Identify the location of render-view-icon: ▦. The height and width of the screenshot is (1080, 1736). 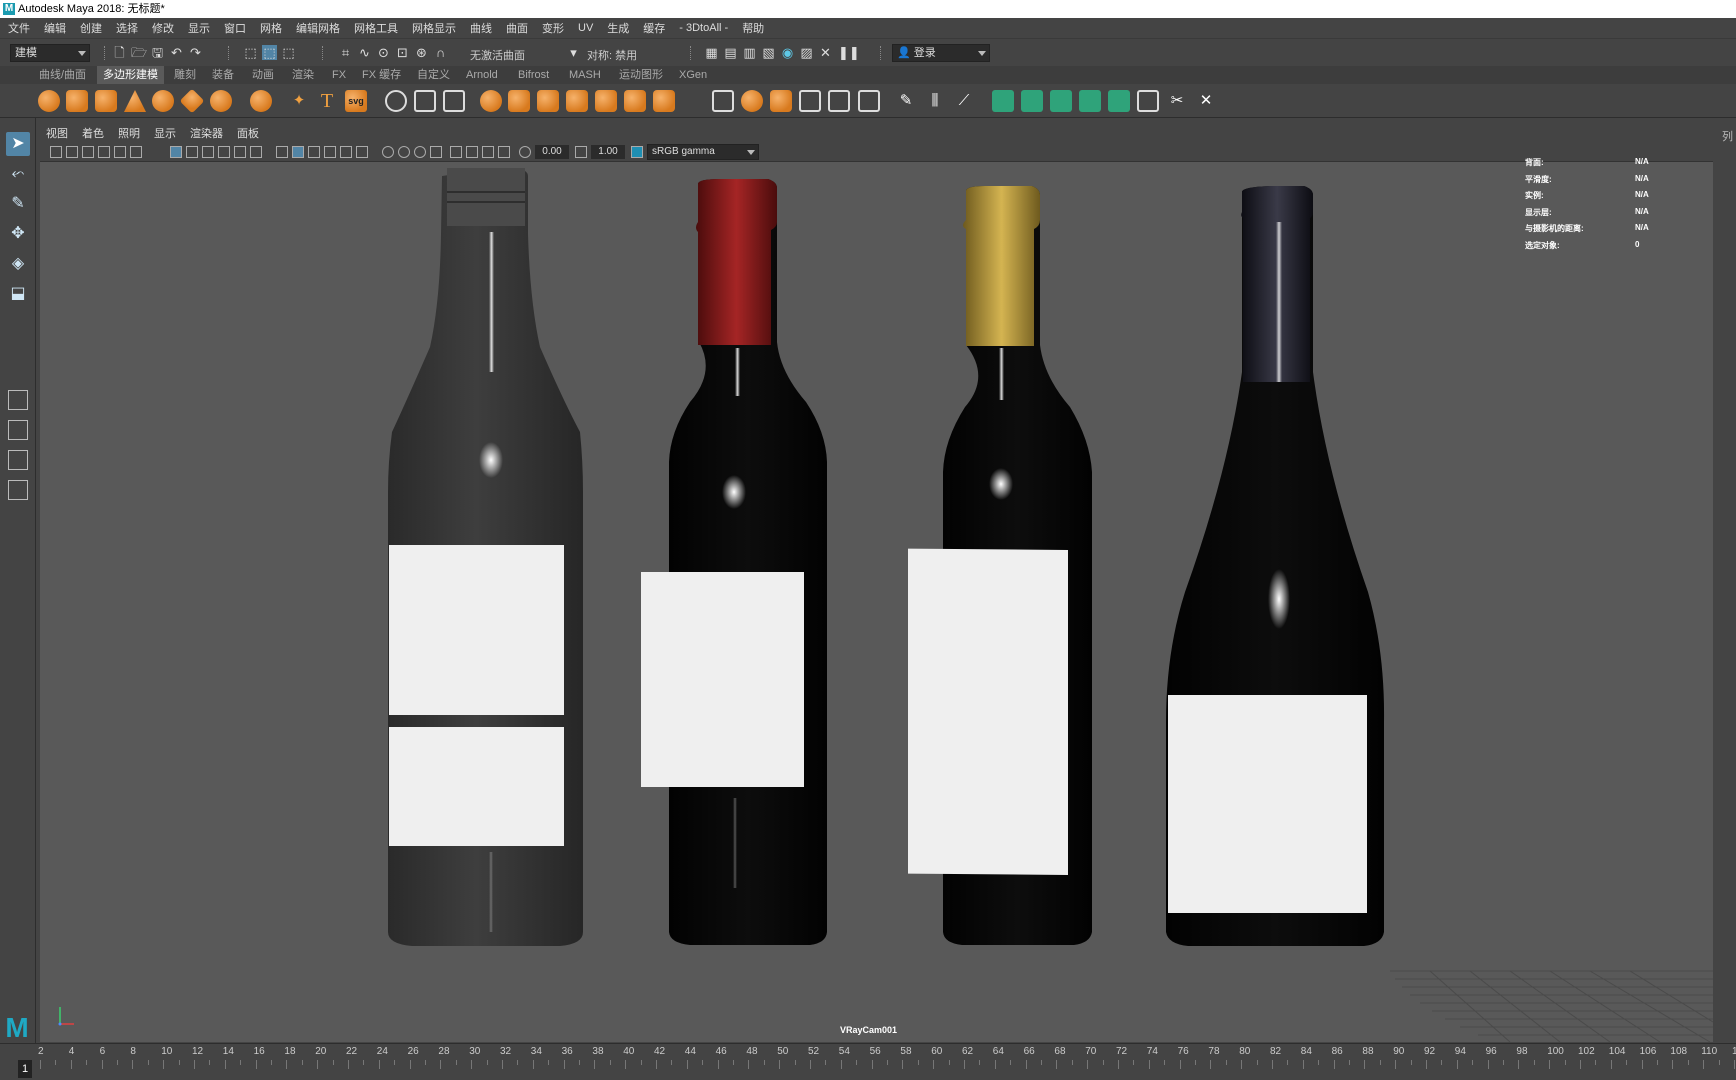
(711, 52).